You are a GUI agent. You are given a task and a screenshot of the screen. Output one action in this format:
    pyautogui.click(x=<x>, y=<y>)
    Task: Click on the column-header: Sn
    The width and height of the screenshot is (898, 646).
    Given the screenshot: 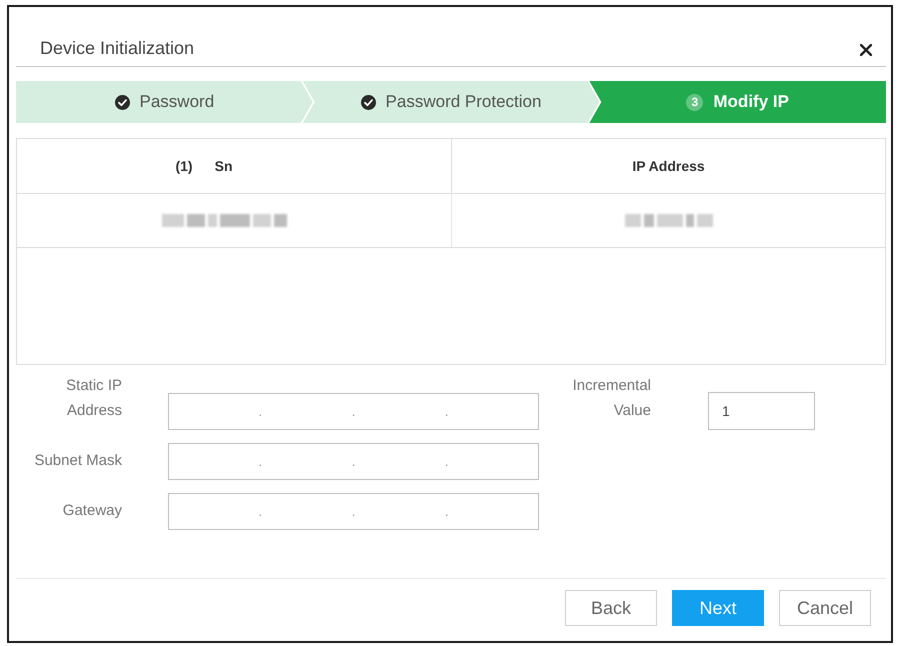 What is the action you would take?
    pyautogui.click(x=223, y=166)
    